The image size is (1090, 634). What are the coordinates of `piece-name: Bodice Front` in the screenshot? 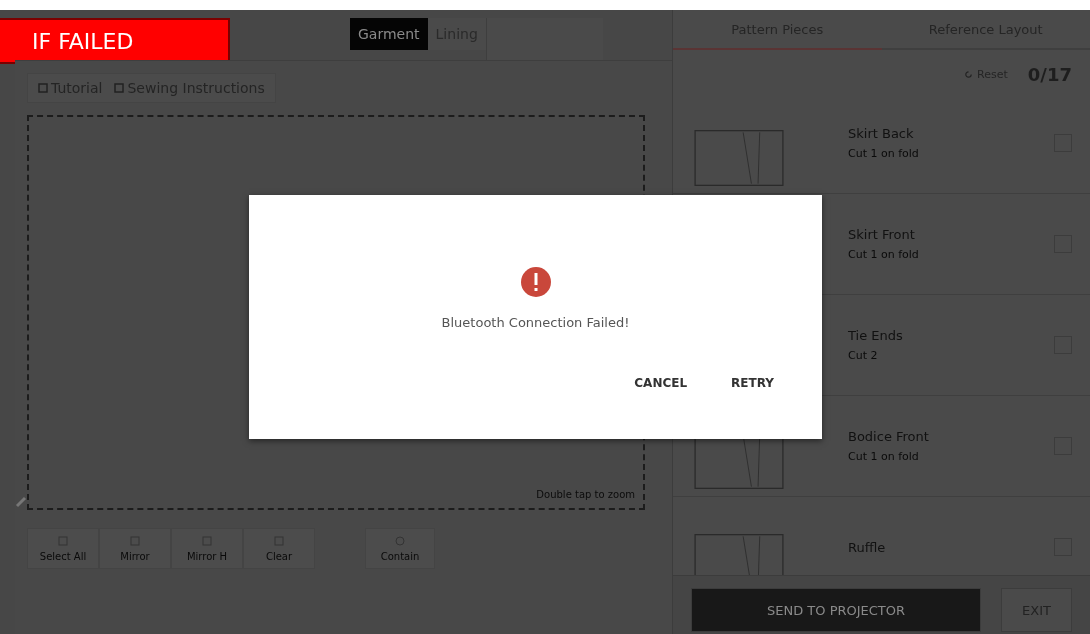 It's located at (889, 436).